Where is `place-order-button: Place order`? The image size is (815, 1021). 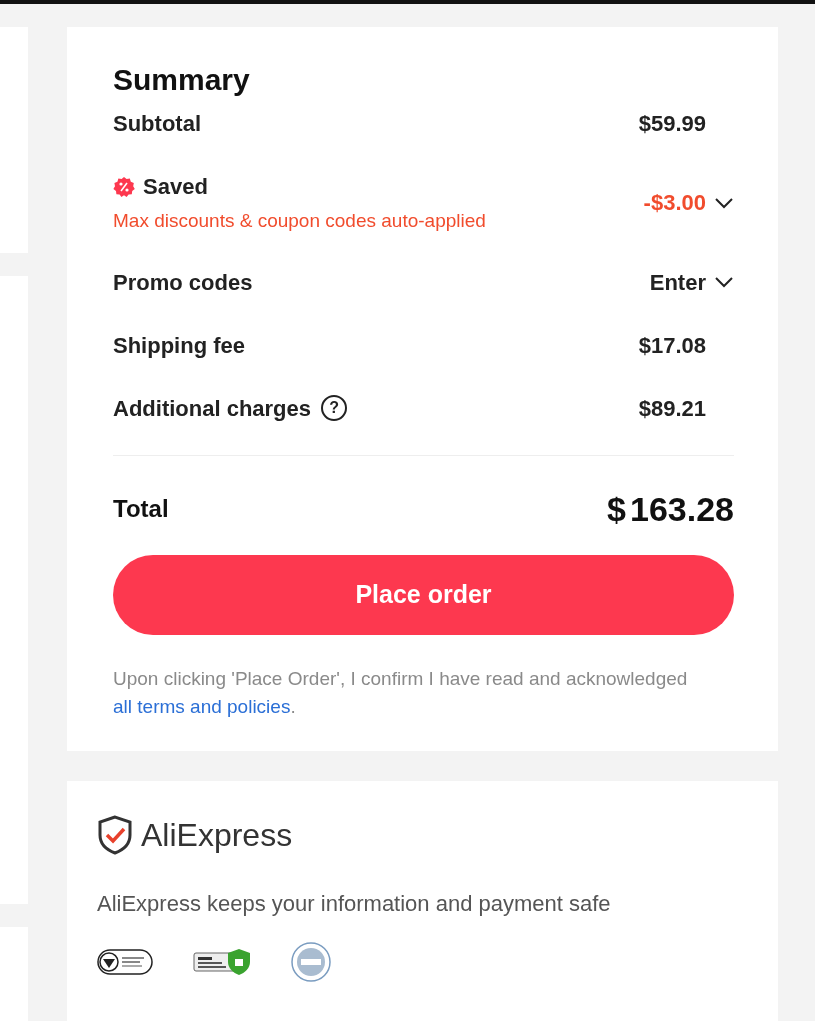
place-order-button: Place order is located at coordinates (423, 594).